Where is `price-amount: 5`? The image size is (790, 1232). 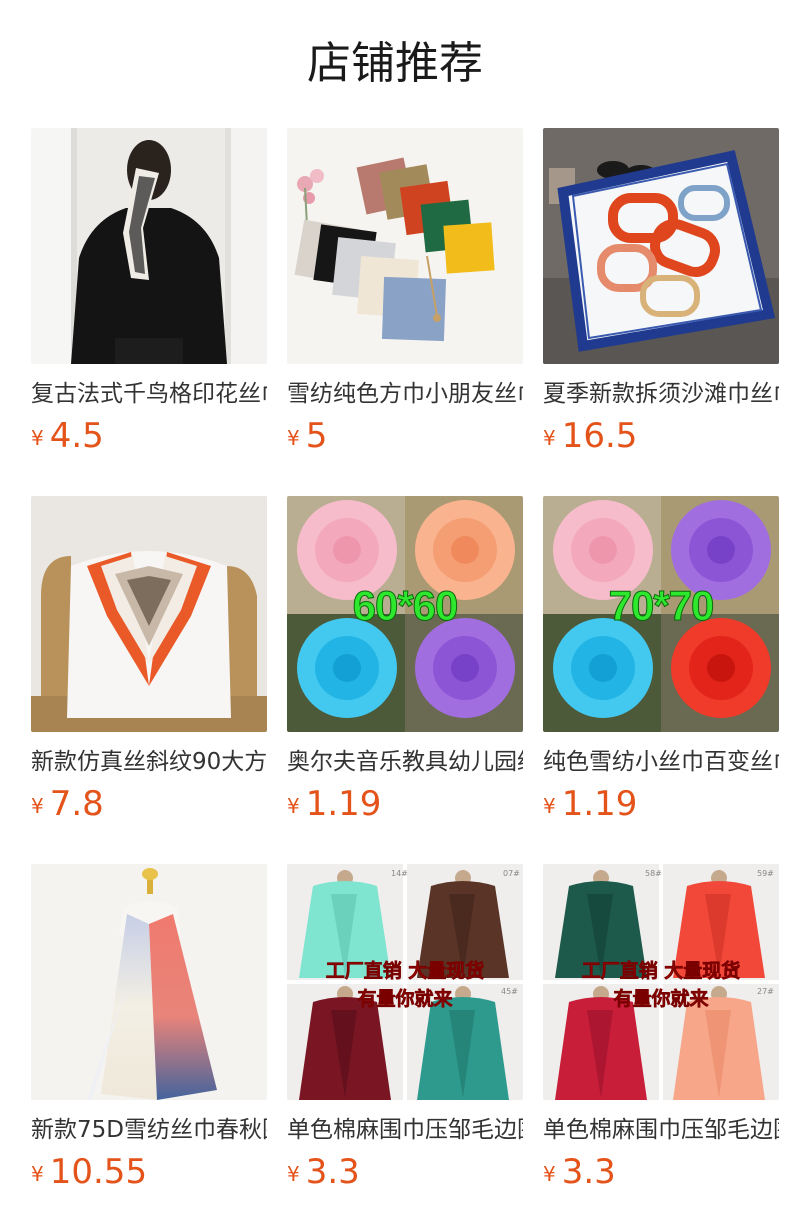
price-amount: 5 is located at coordinates (316, 436).